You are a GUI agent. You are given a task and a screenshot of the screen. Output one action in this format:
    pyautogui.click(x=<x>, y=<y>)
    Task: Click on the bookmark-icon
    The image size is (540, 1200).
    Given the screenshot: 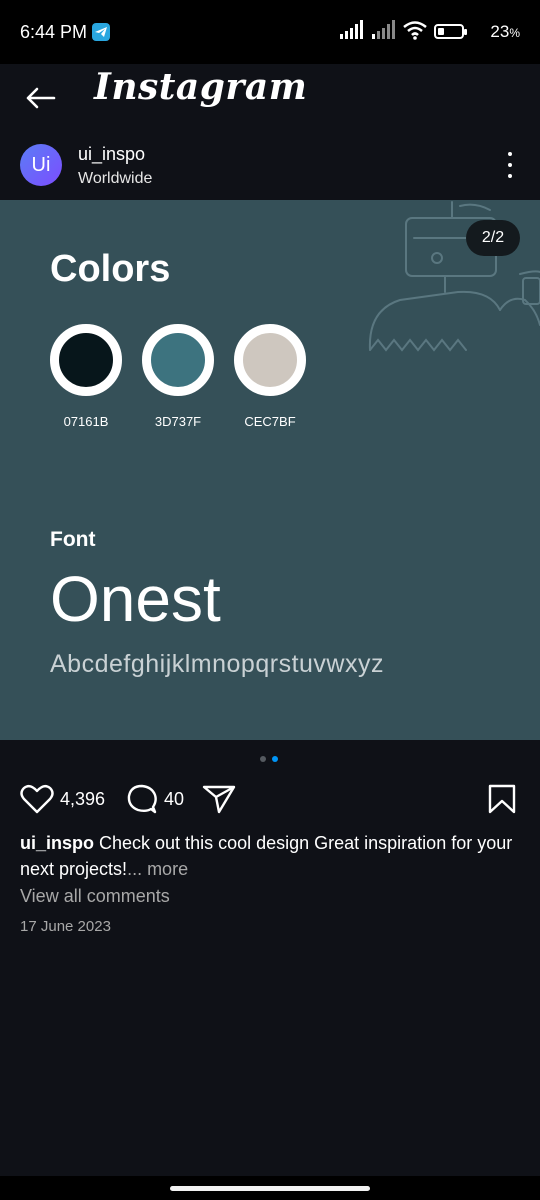 What is the action you would take?
    pyautogui.click(x=502, y=799)
    